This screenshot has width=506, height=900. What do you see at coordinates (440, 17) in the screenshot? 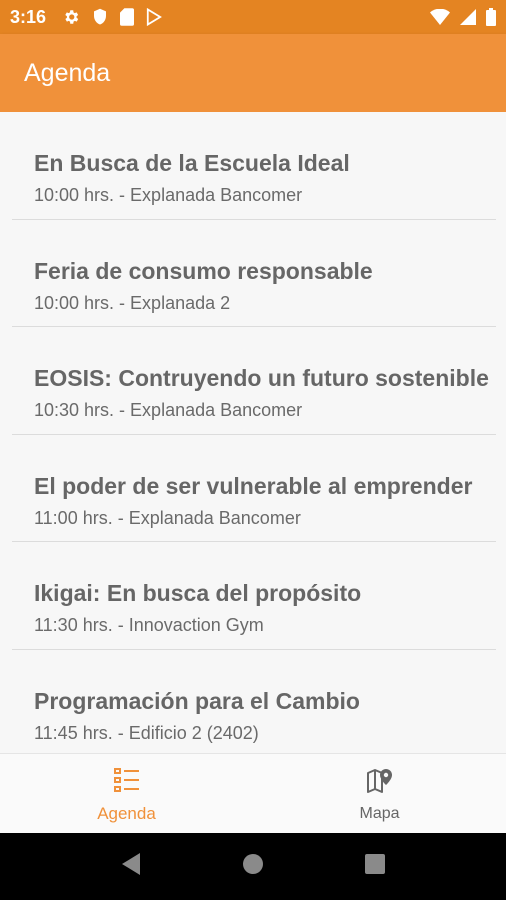
I see `wifi-icon` at bounding box center [440, 17].